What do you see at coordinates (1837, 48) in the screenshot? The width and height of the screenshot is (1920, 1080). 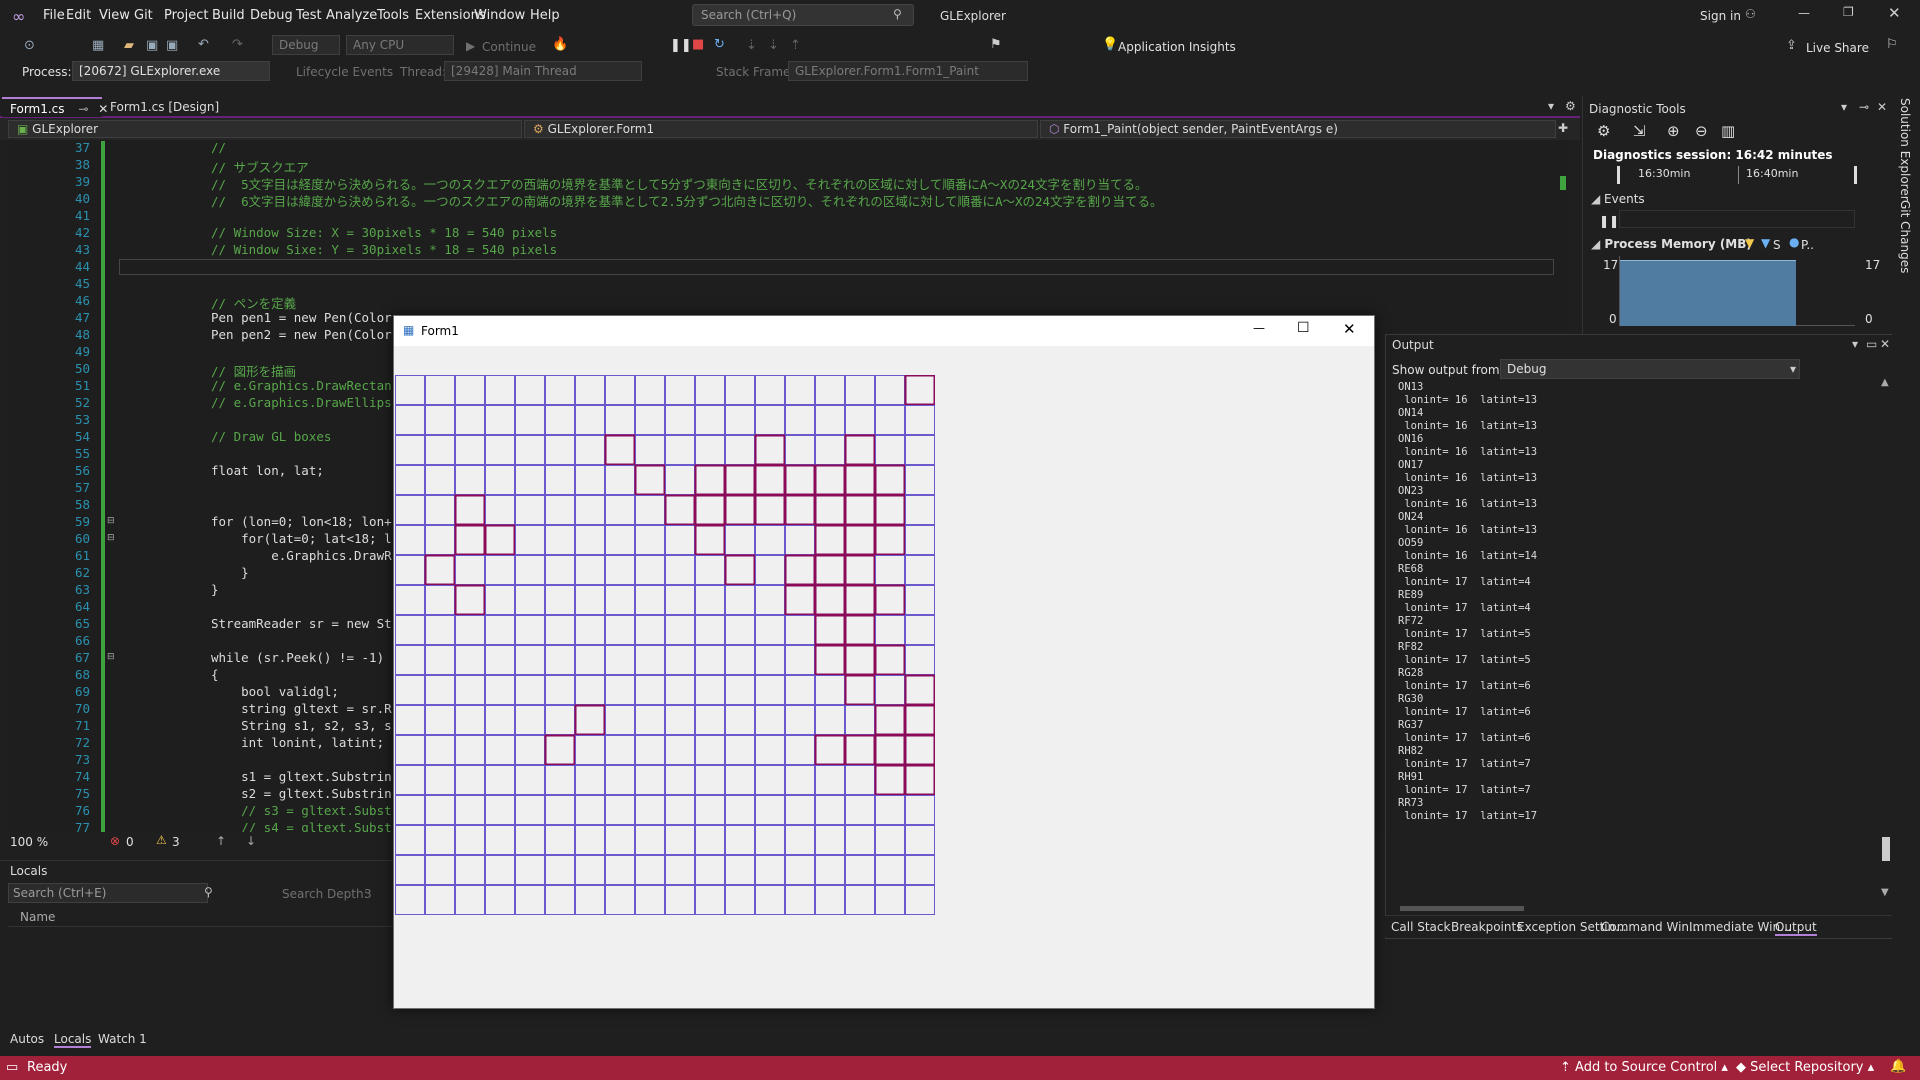 I see `live-share-button: Live Share` at bounding box center [1837, 48].